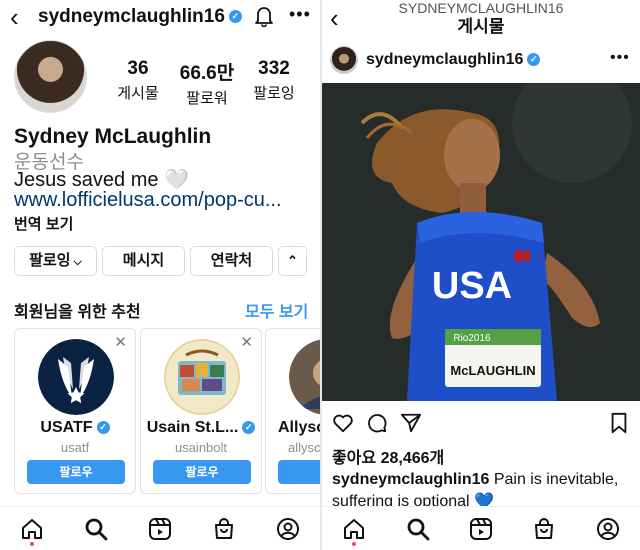  What do you see at coordinates (304, 377) in the screenshot?
I see `allysc-avatar` at bounding box center [304, 377].